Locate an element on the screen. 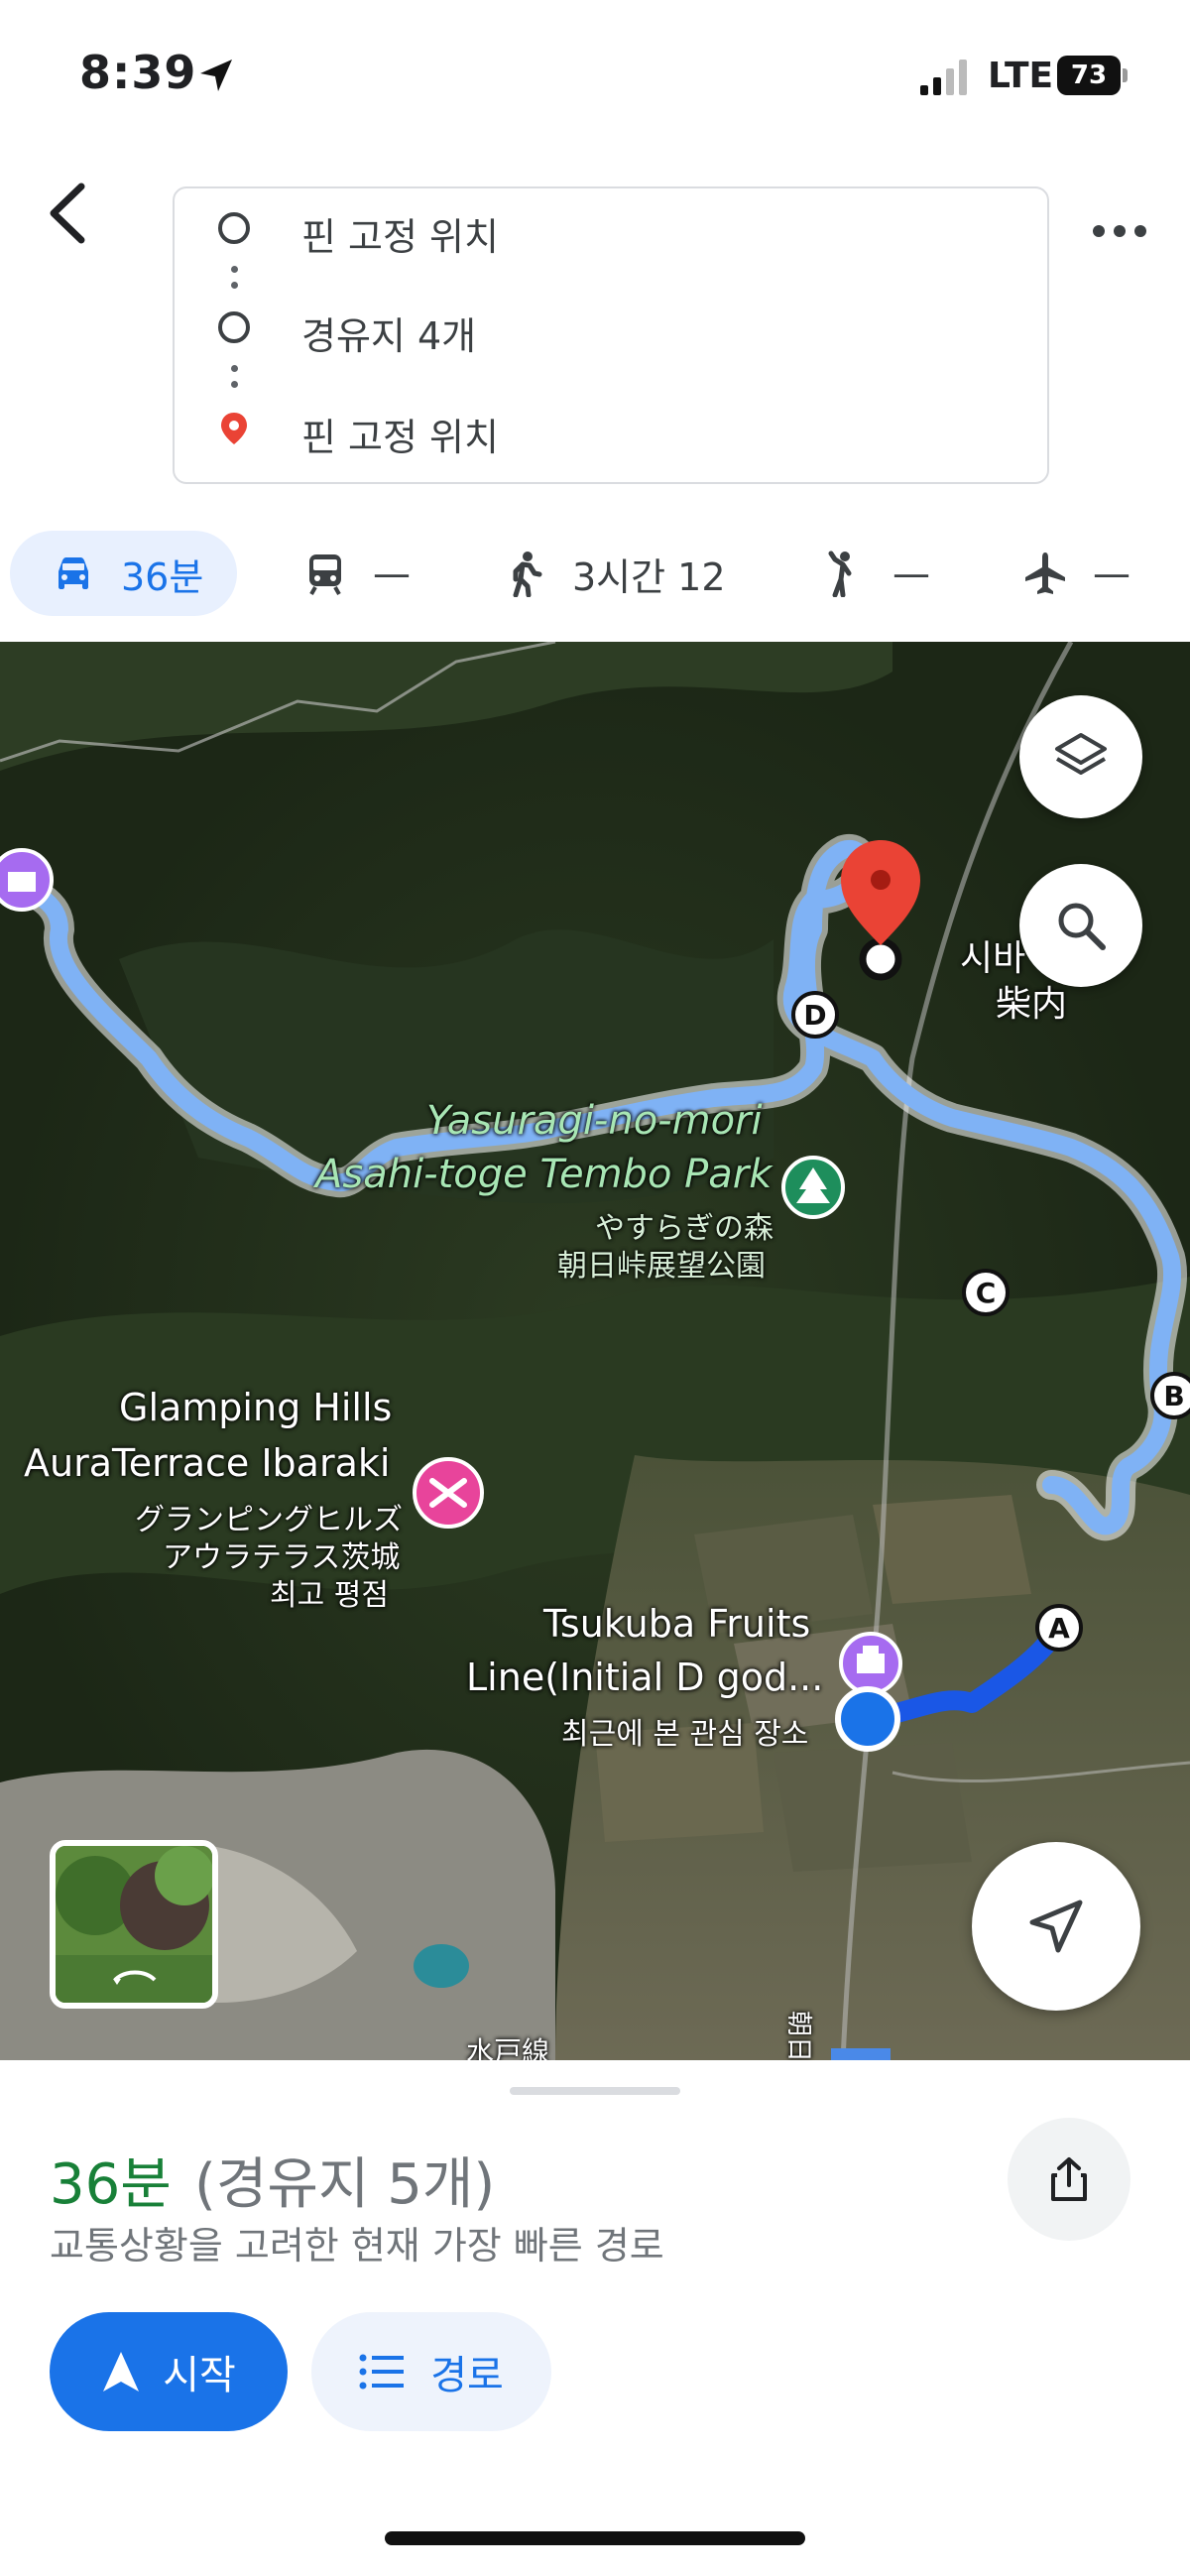  search-icon is located at coordinates (1082, 926).